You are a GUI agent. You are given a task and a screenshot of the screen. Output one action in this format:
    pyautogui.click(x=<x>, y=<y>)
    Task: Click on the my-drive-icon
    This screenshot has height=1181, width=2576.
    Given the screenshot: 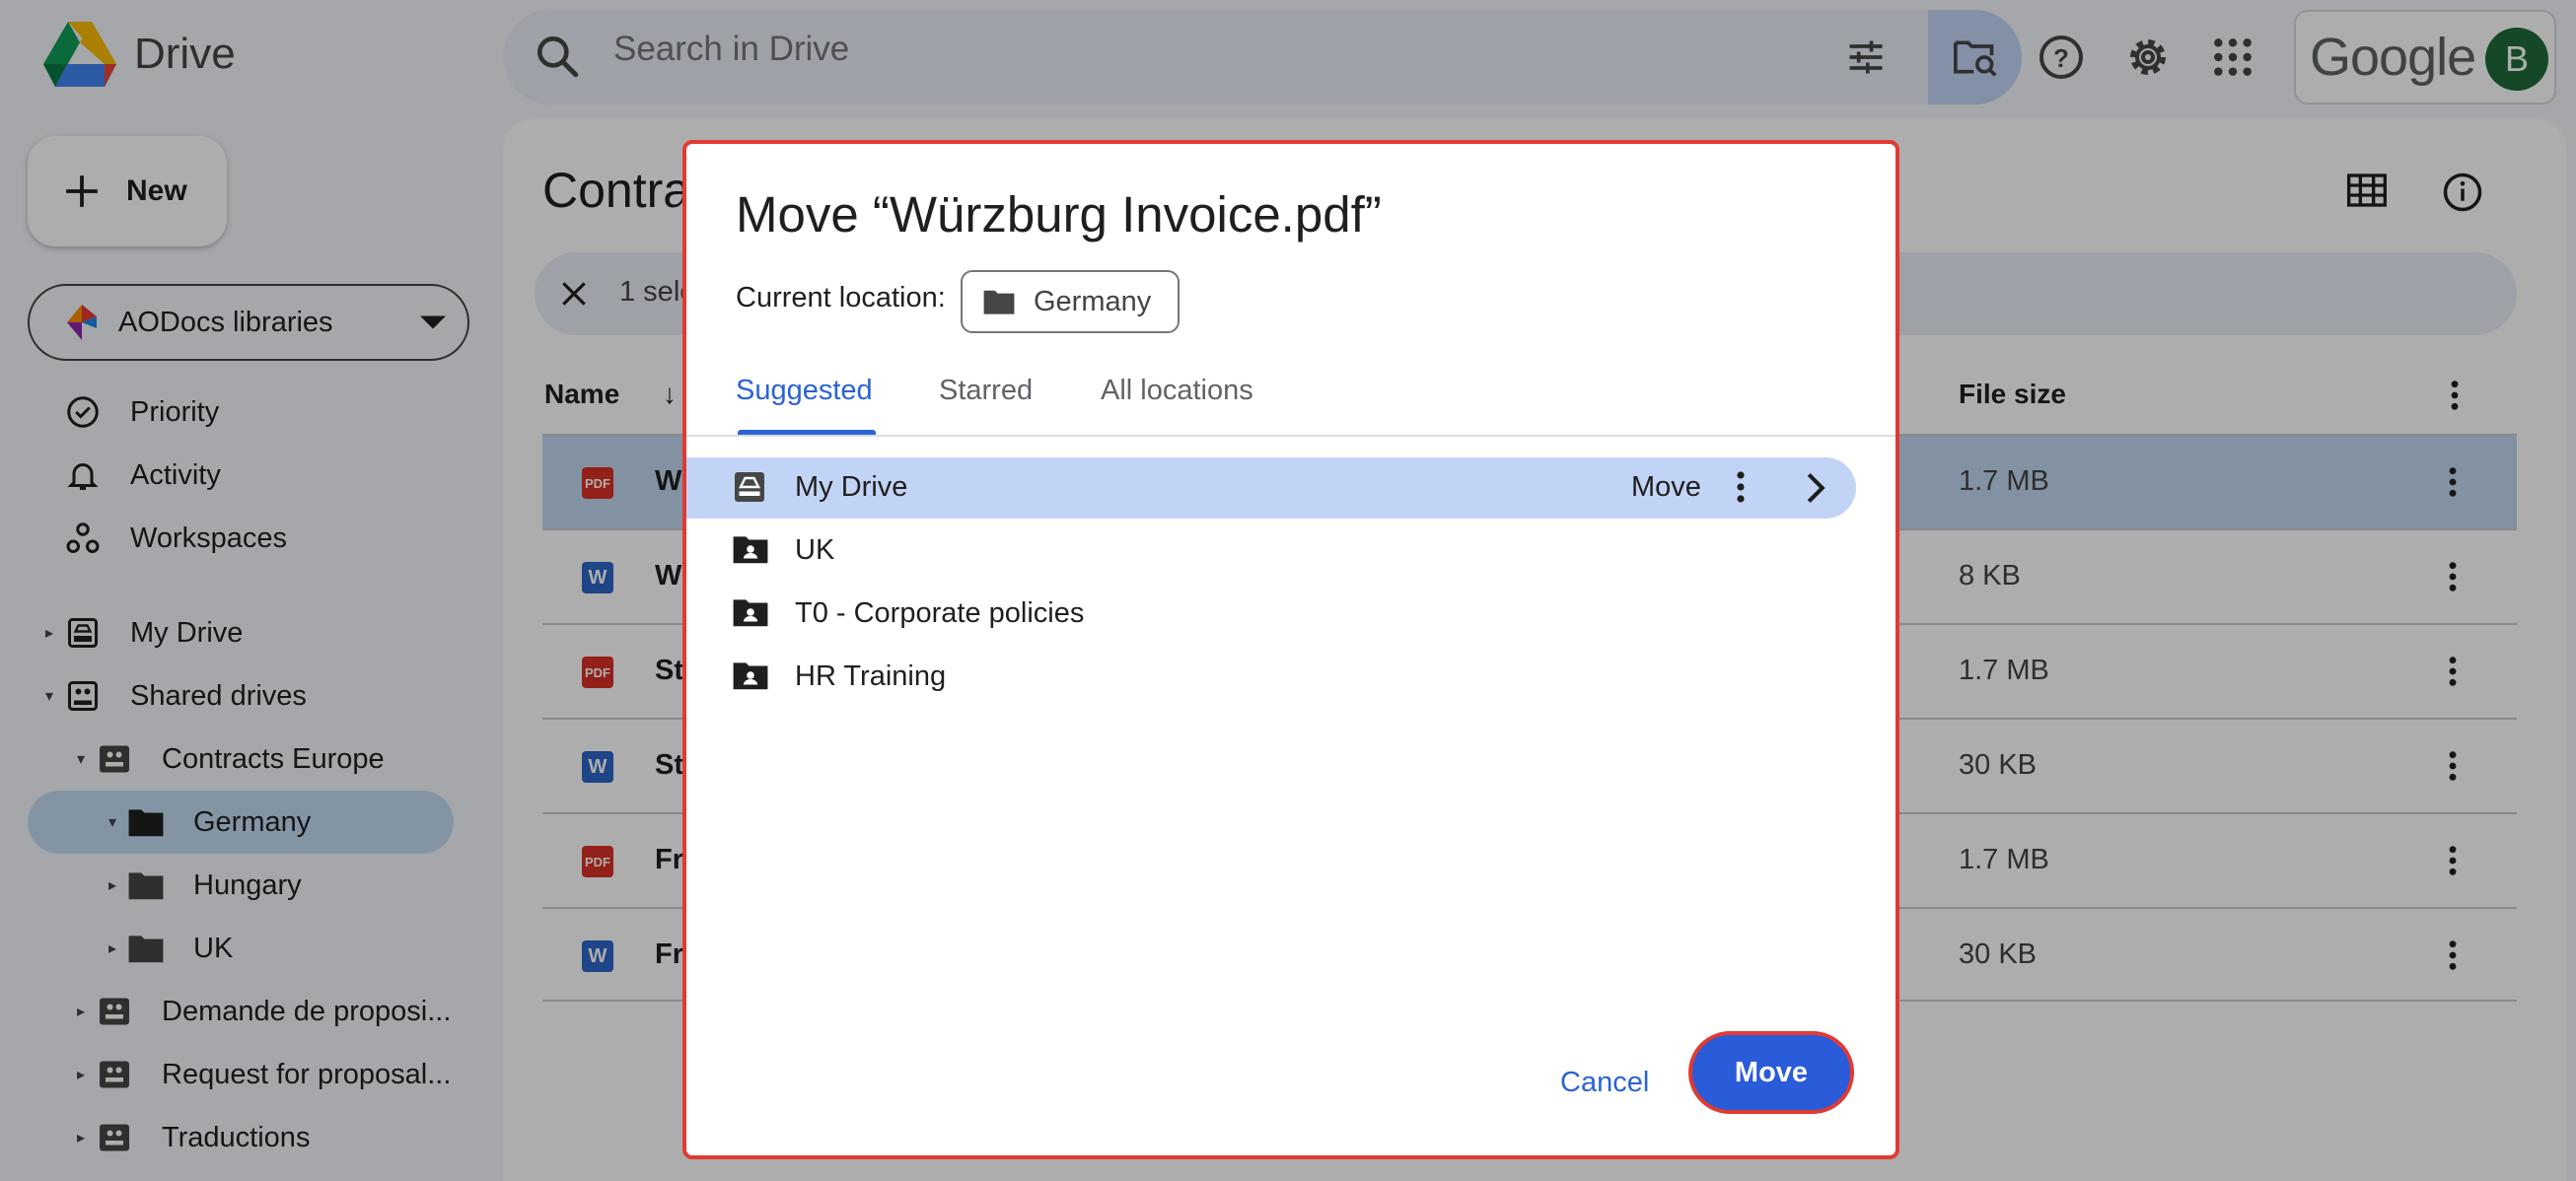 What is the action you would take?
    pyautogui.click(x=750, y=487)
    